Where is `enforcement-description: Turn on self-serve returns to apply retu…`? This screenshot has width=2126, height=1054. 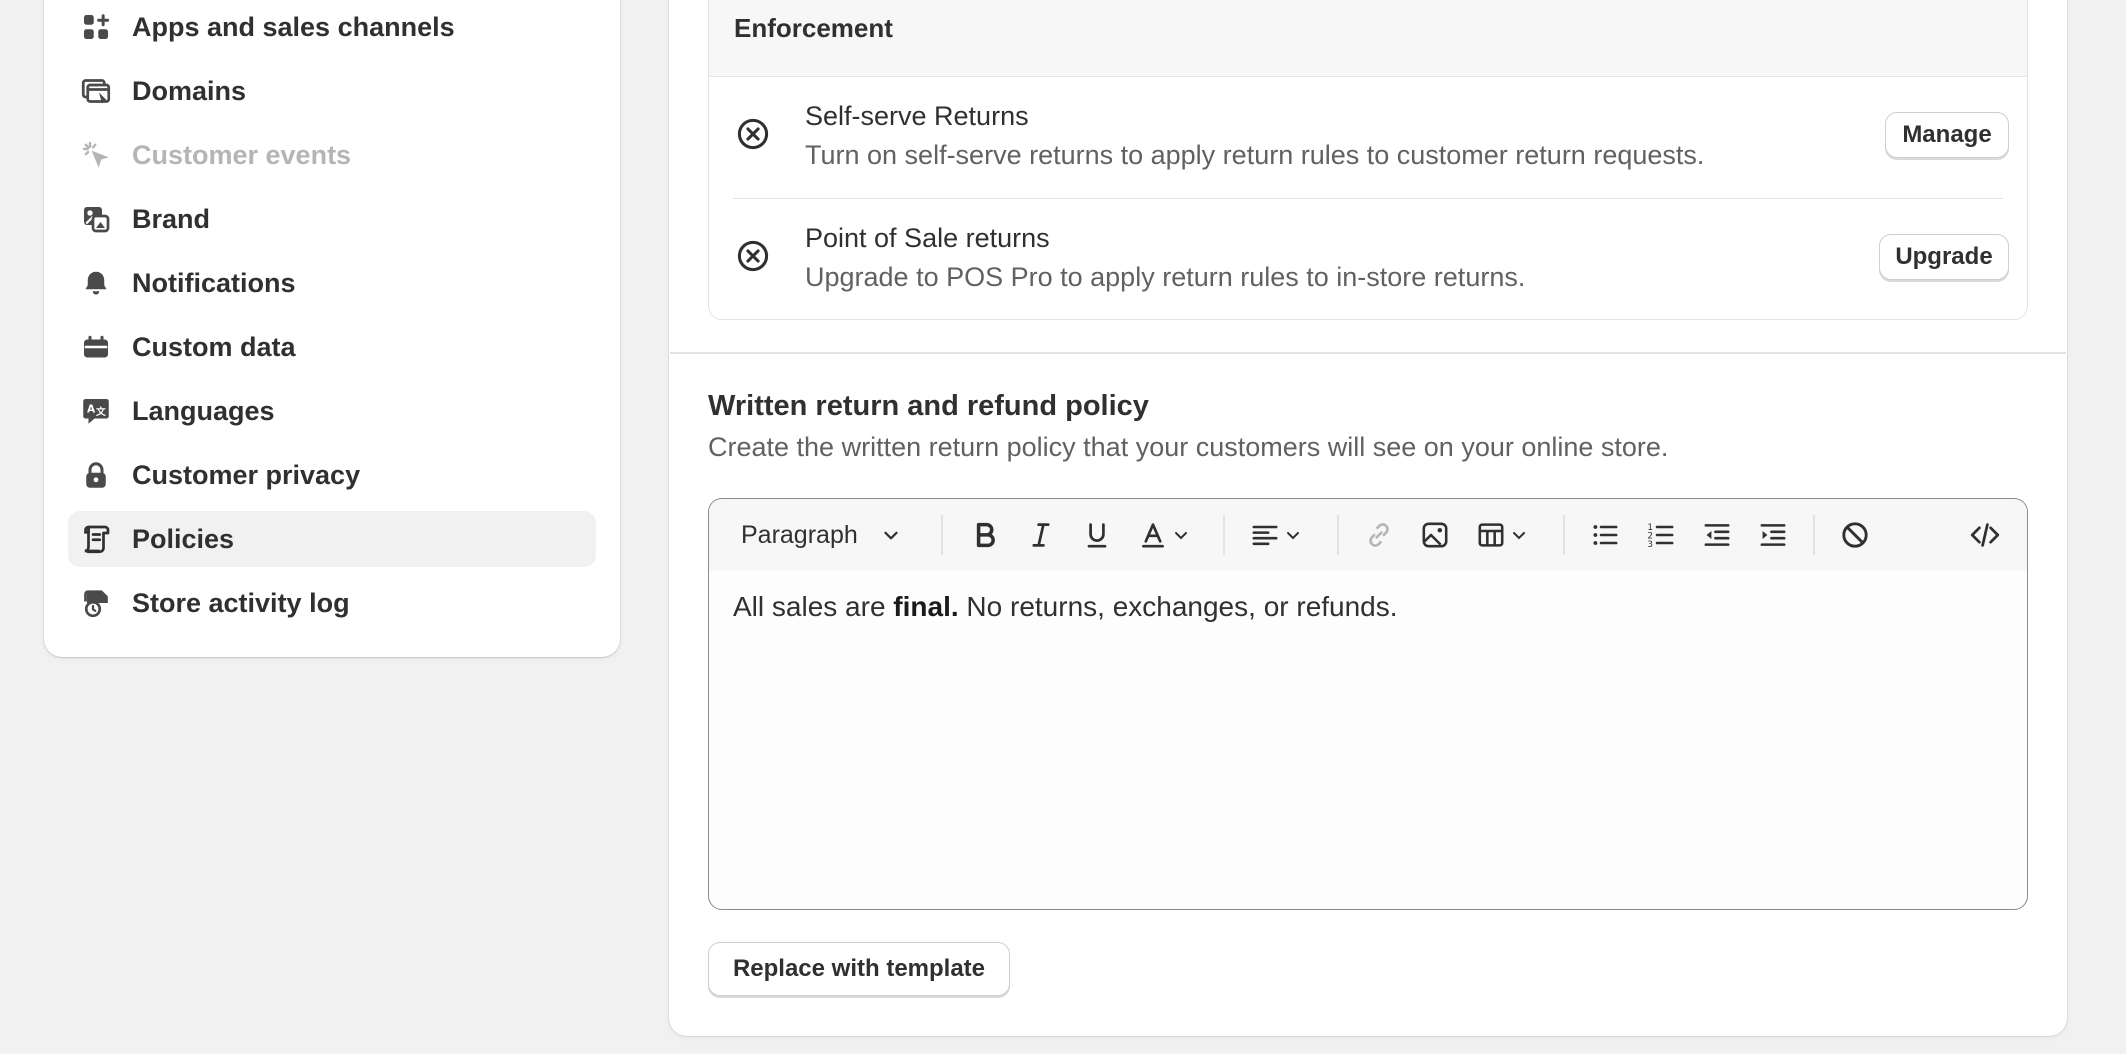
enforcement-description: Turn on self-serve returns to apply retu… is located at coordinates (1255, 155).